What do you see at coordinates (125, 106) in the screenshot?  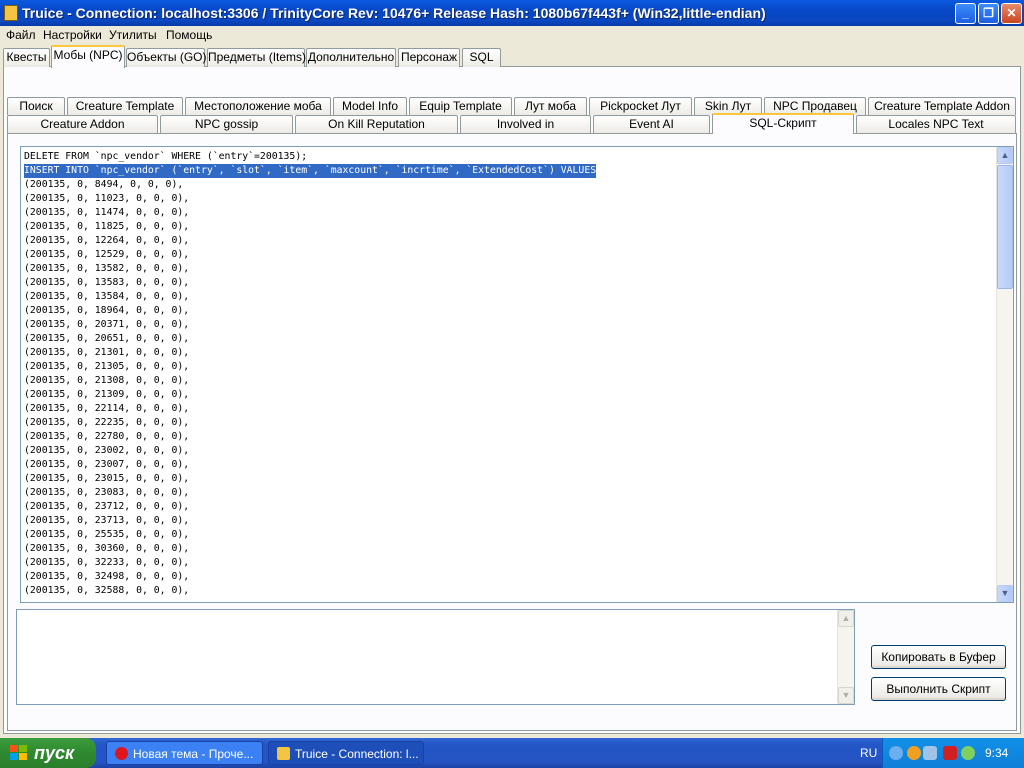 I see `subtab-creature-template: Creature Template` at bounding box center [125, 106].